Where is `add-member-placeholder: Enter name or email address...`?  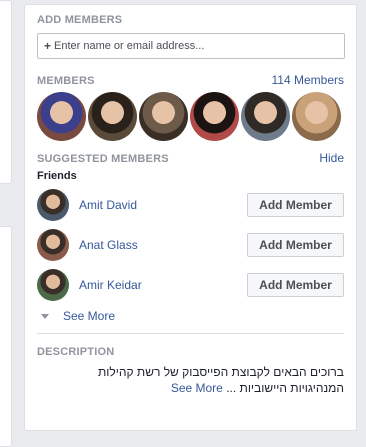 add-member-placeholder: Enter name or email address... is located at coordinates (129, 46).